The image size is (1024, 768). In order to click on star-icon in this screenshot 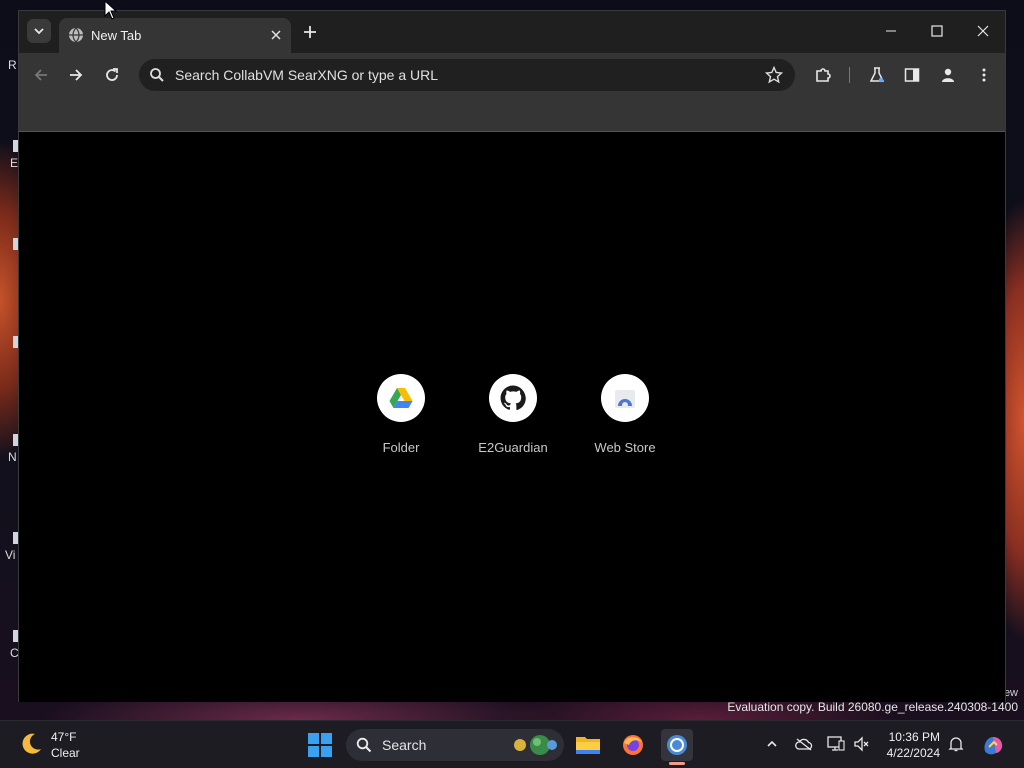, I will do `click(774, 75)`.